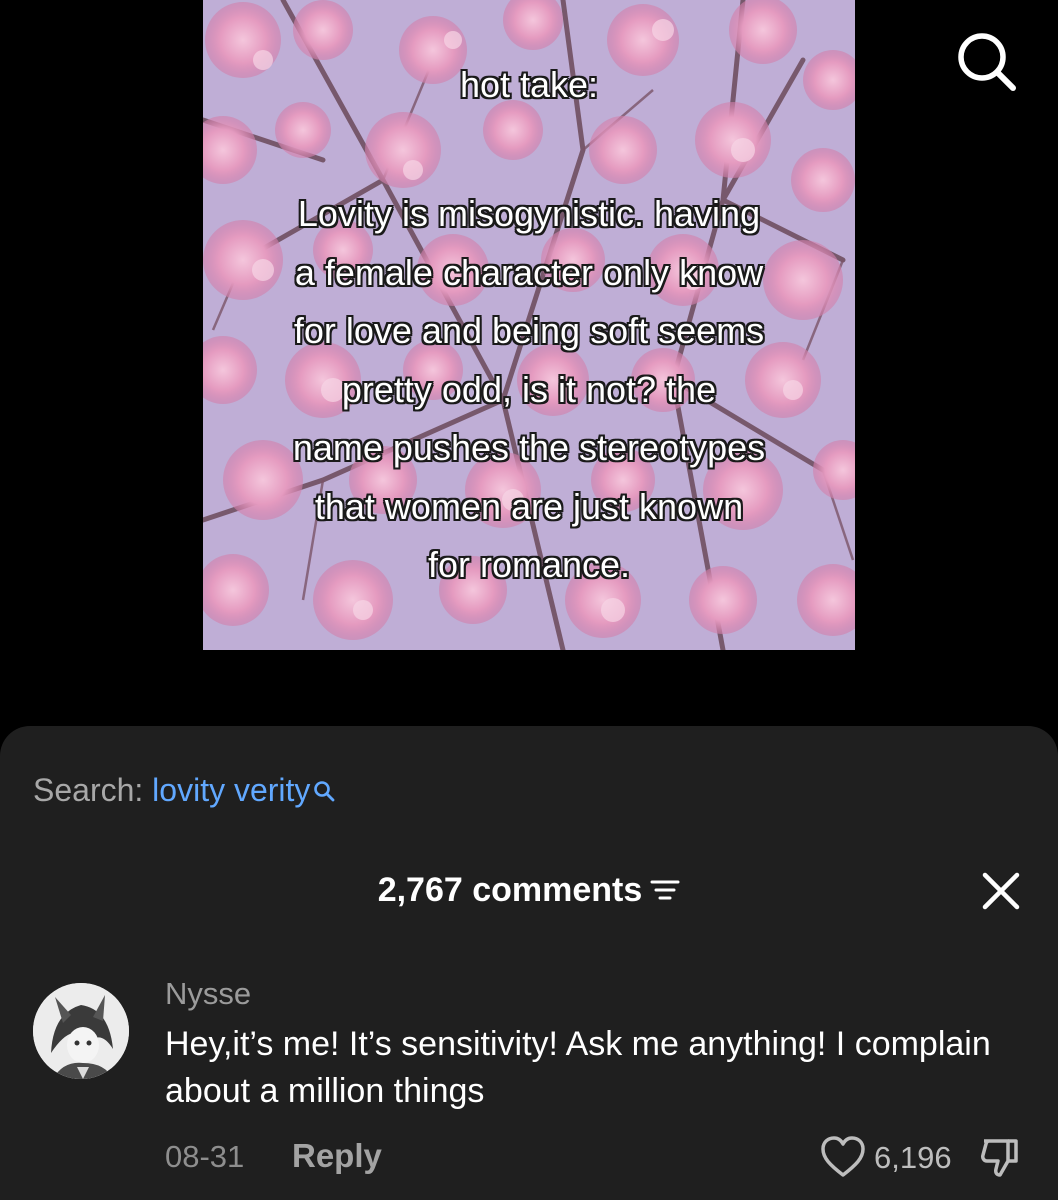 The width and height of the screenshot is (1058, 1200). Describe the element at coordinates (337, 1156) in the screenshot. I see `reply-button: Reply` at that location.